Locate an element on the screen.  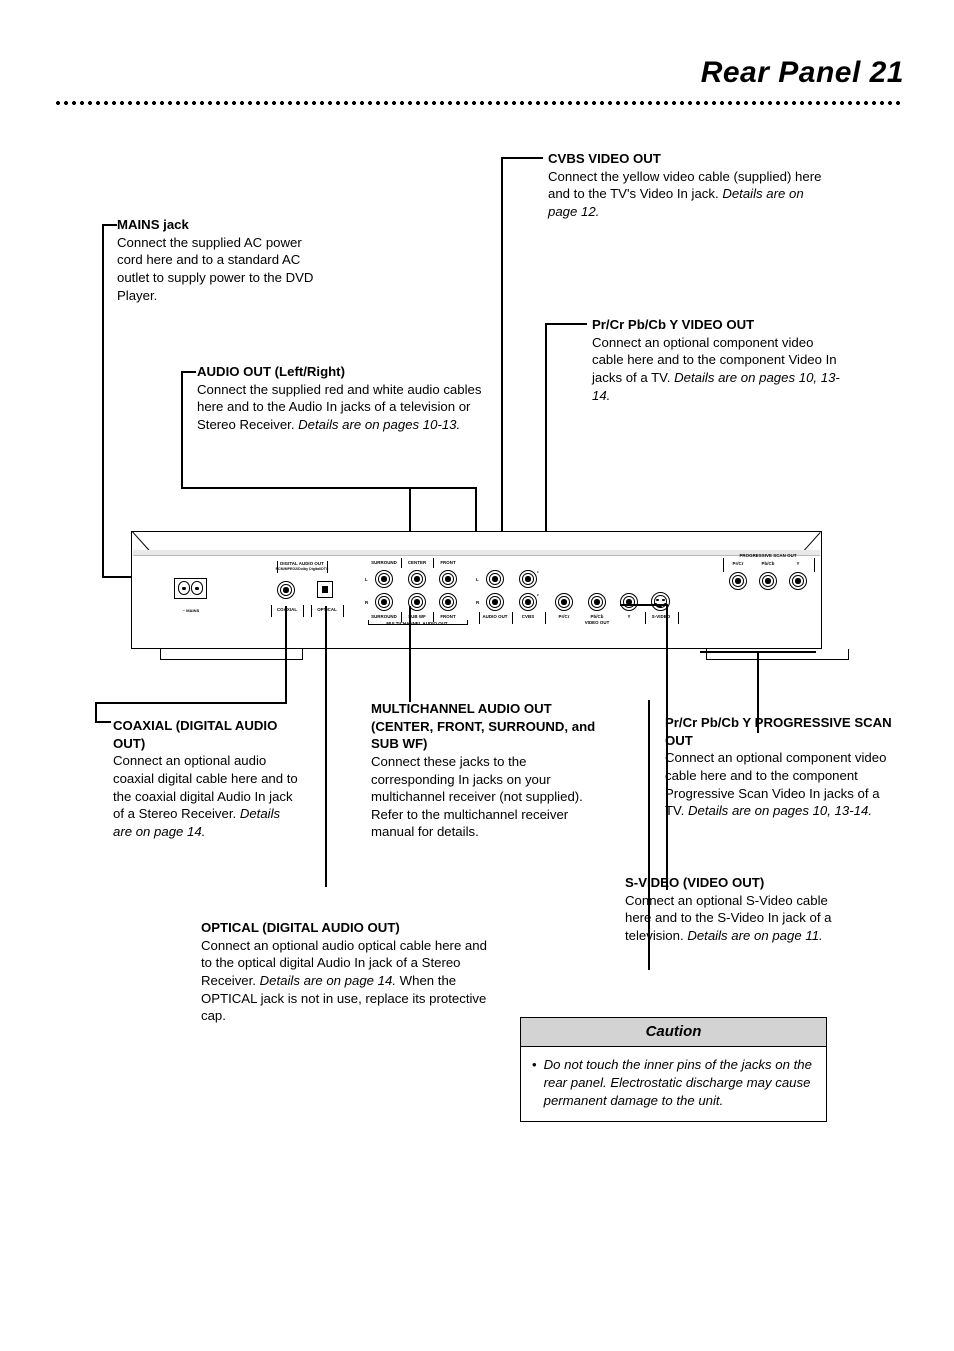
callout-optical-title: OPTICAL (DIGITAL AUDIO OUT) is located at coordinates (300, 927).